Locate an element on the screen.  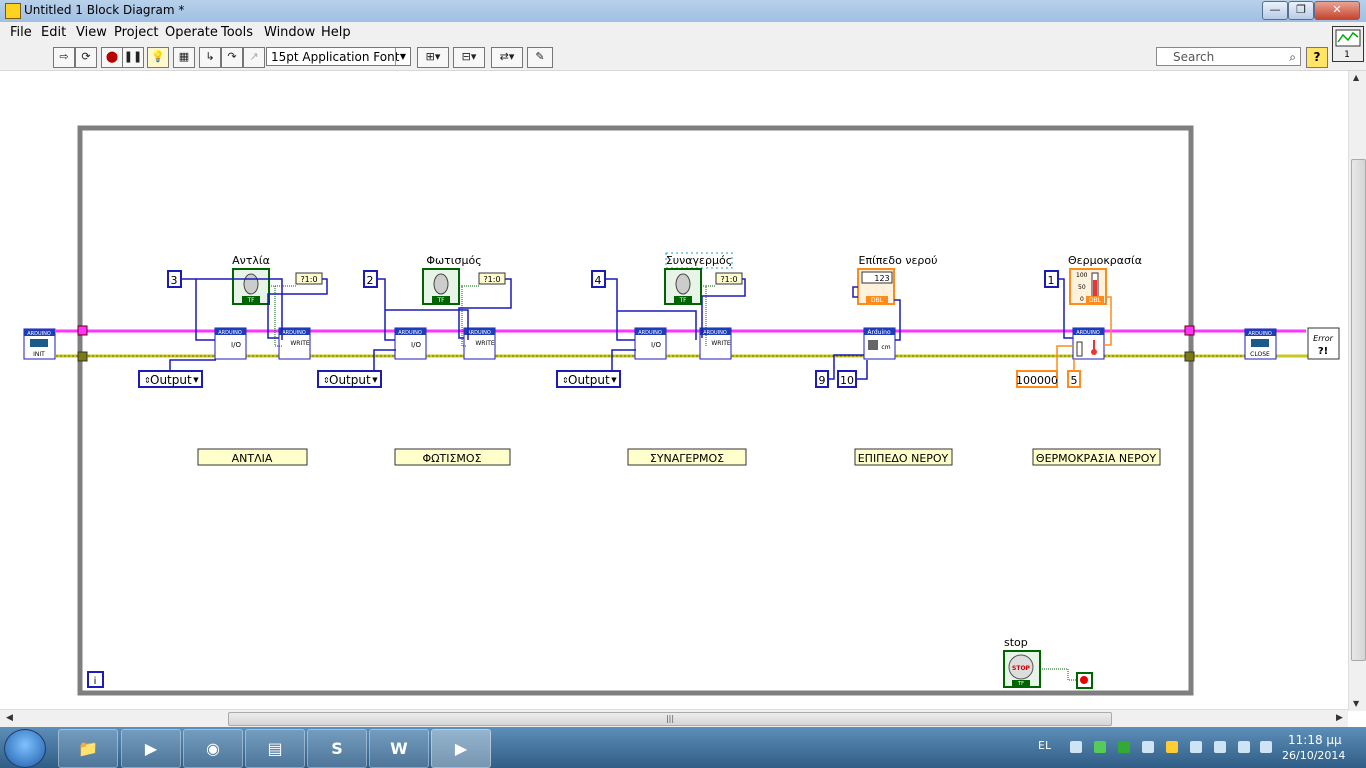
pump-write-vi: ARDUINO WRITE is located at coordinates (294, 343).